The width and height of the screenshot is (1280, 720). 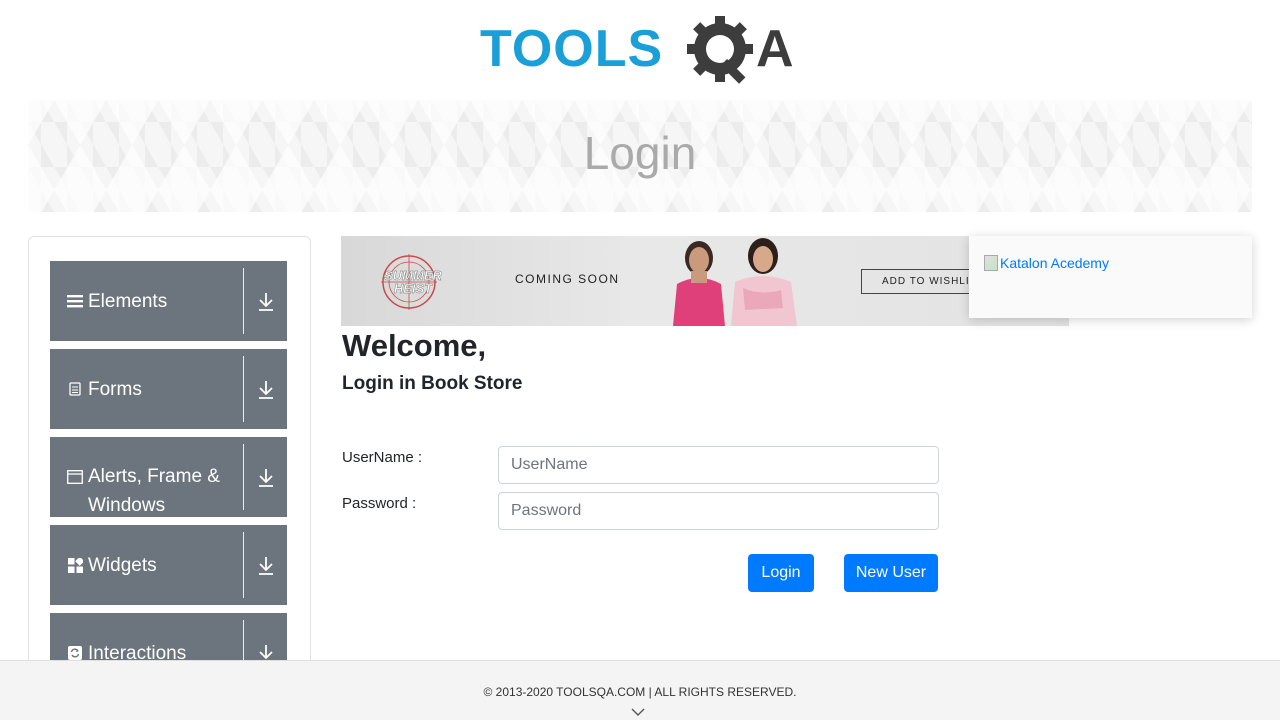 I want to click on katalon-academy-link: Katalon Acedemy, so click(x=1046, y=263).